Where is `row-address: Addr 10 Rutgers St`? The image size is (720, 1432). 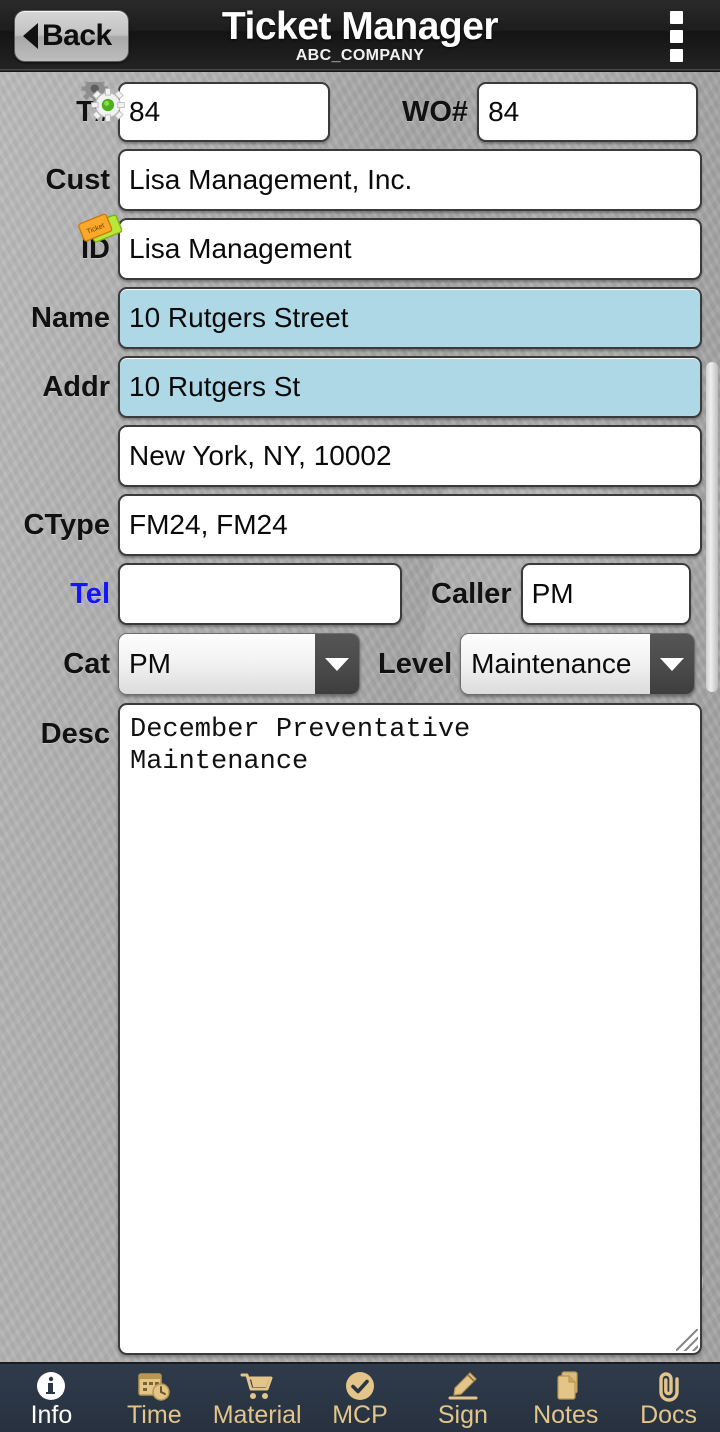 row-address: Addr 10 Rutgers St is located at coordinates (352, 387).